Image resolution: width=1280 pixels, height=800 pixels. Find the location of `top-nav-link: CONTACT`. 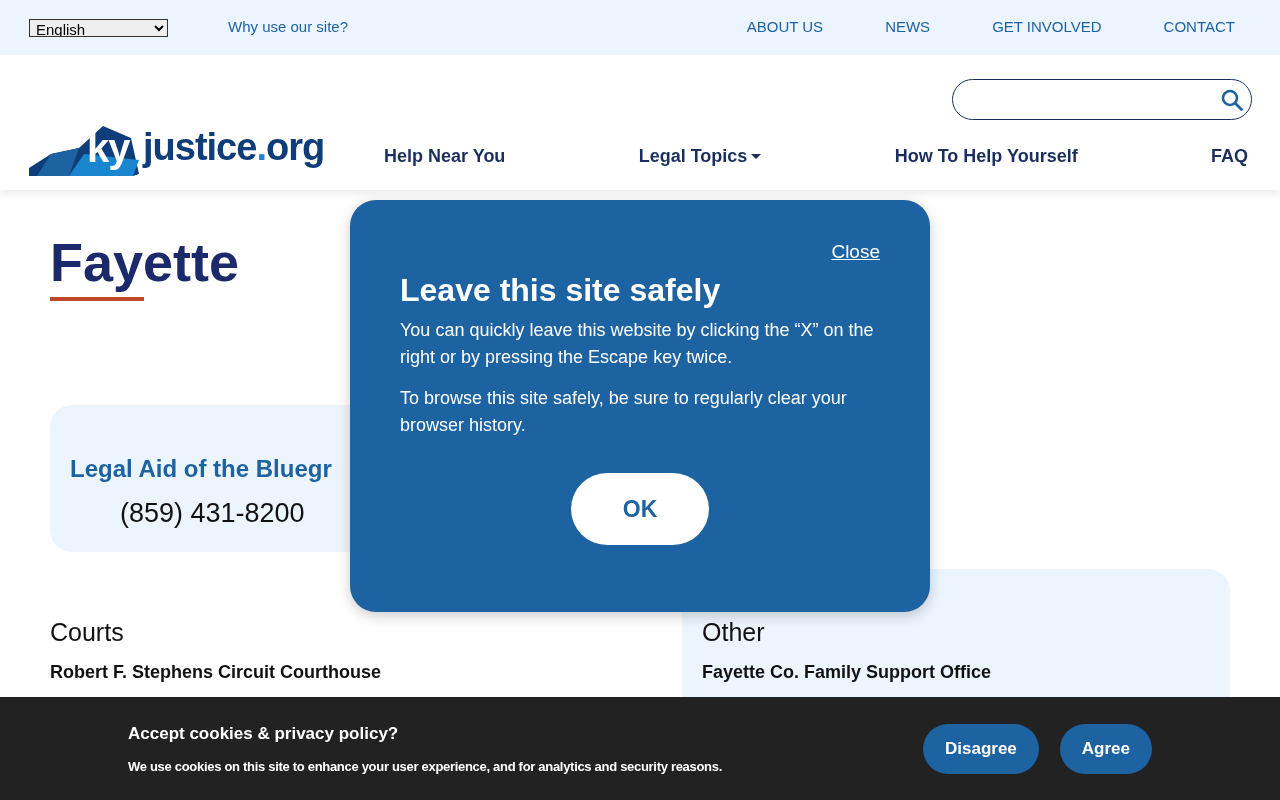

top-nav-link: CONTACT is located at coordinates (1199, 27).